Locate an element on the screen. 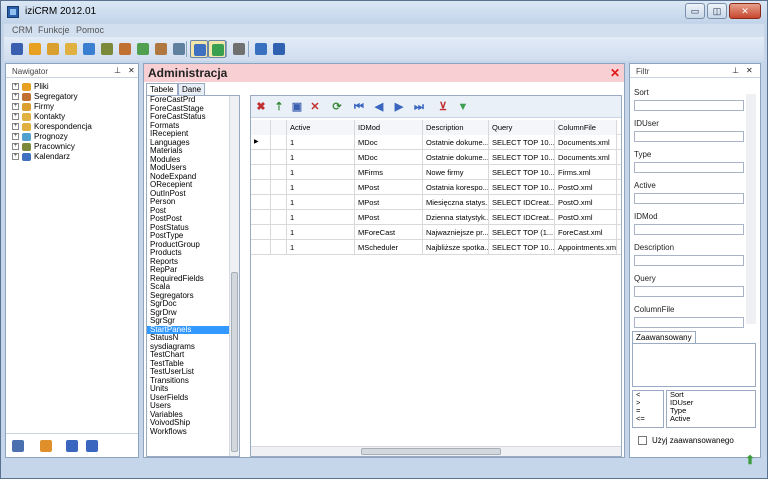  table-list-item: Workflows is located at coordinates (193, 432).